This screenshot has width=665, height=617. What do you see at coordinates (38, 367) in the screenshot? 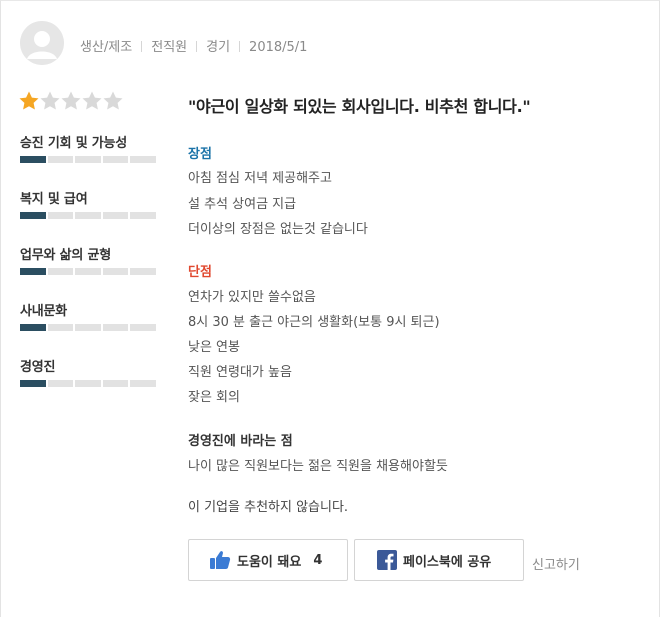
I see `rating-category-label: 경영진` at bounding box center [38, 367].